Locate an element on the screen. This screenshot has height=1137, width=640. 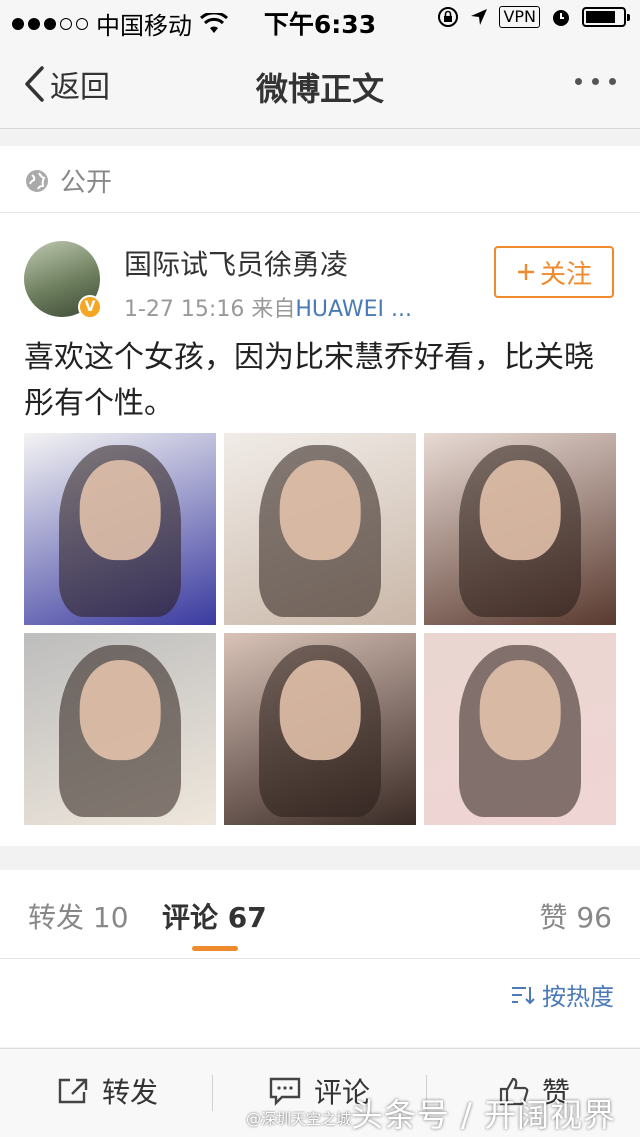
sort-by-hot-button: 按热度 is located at coordinates (562, 994).